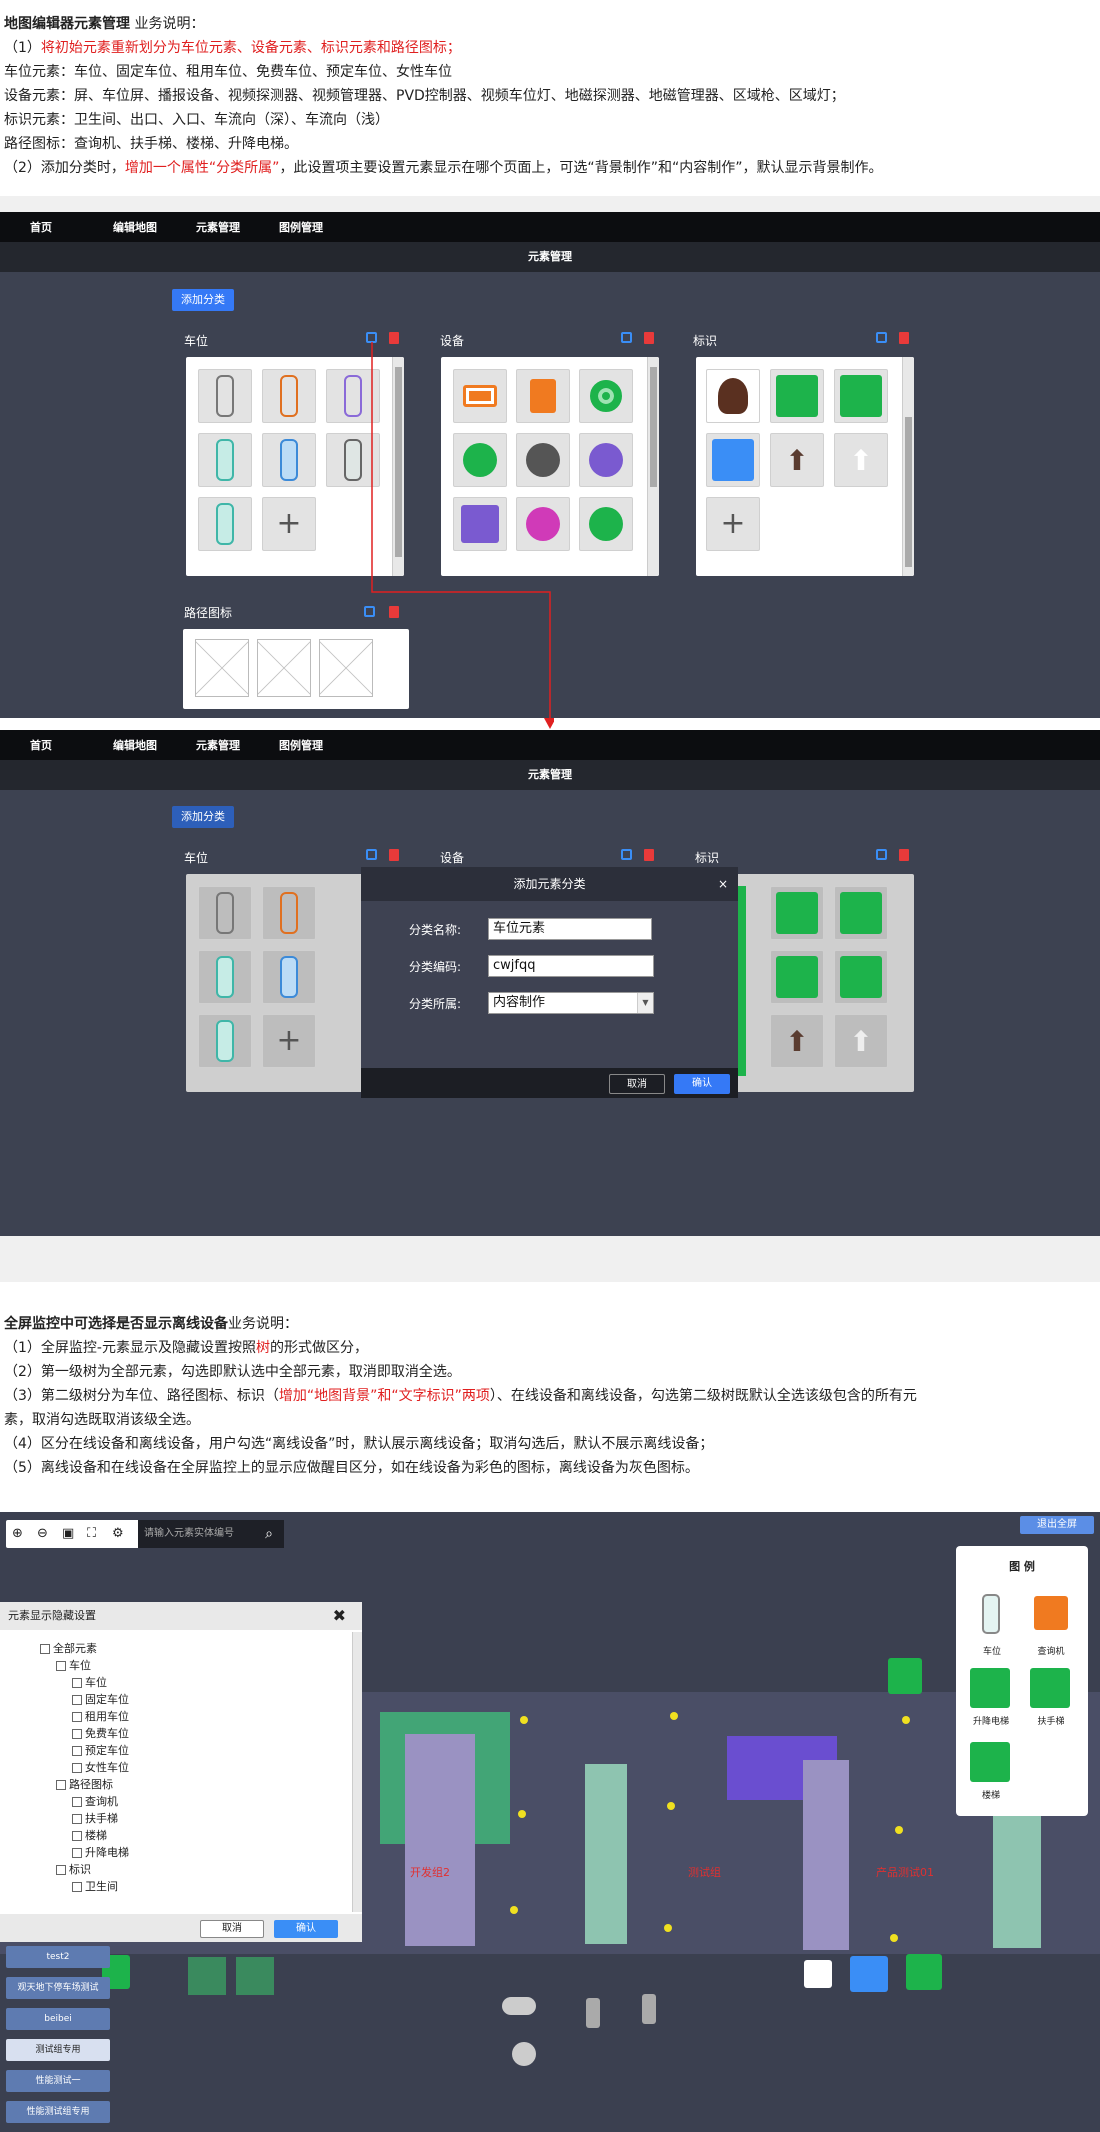 Image resolution: width=1100 pixels, height=2132 pixels. Describe the element at coordinates (58, 2112) in the screenshot. I see `floor-button: 性能测试组专用` at that location.